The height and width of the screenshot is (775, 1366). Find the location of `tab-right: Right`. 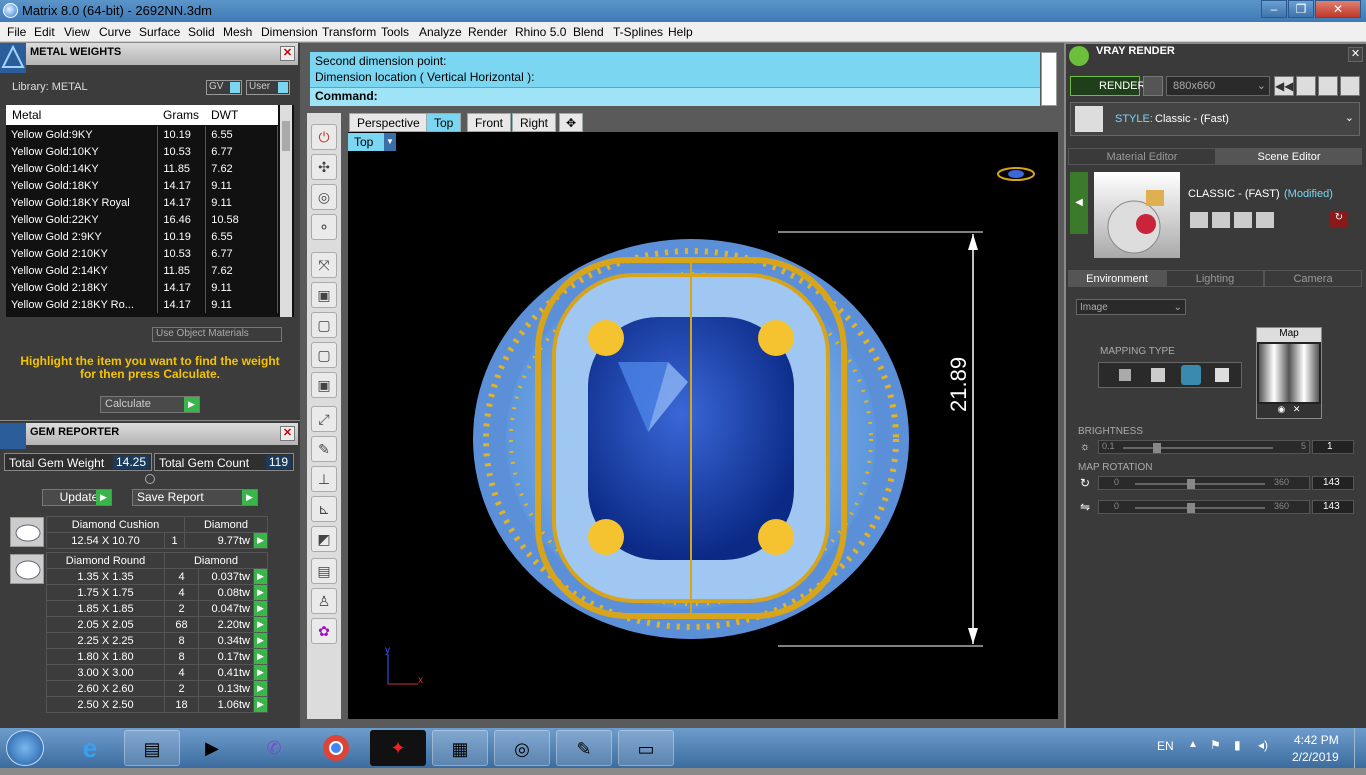

tab-right: Right is located at coordinates (534, 122).